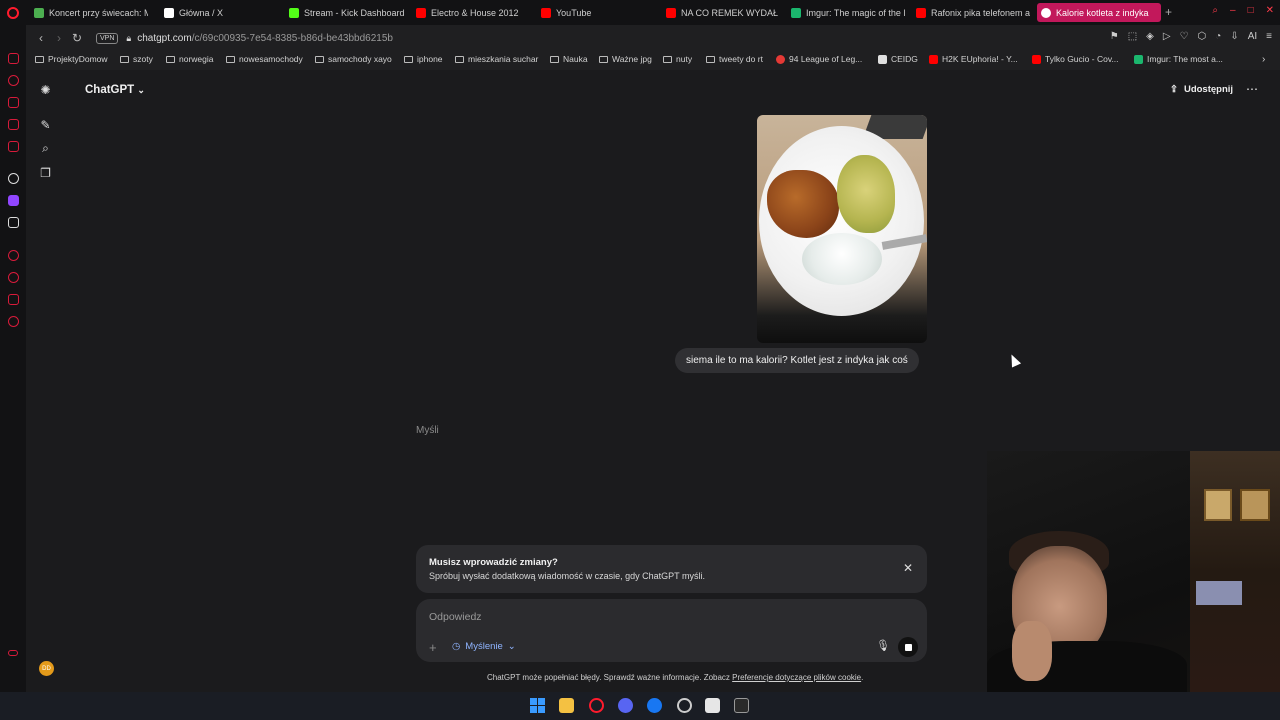 This screenshot has height=720, width=1280. Describe the element at coordinates (13, 12) in the screenshot. I see `opera-logo-icon` at that location.